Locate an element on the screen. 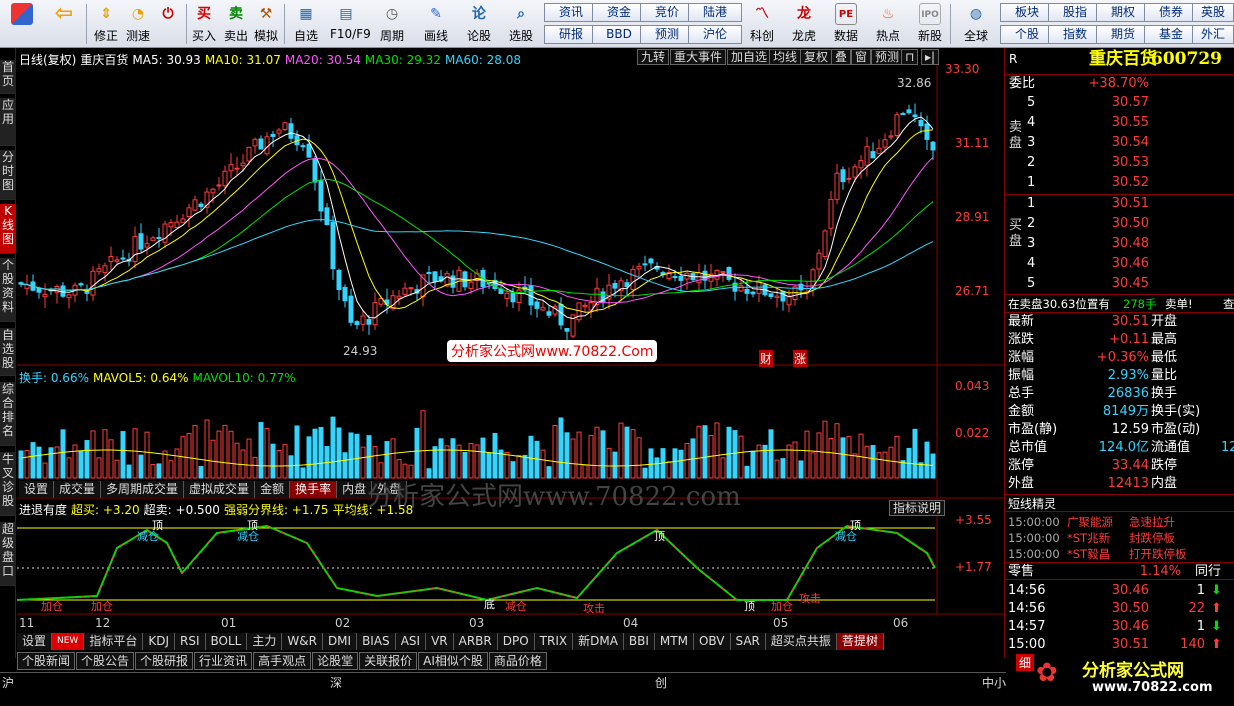 This screenshot has height=706, width=1234. ind-tab-rsi: RSI is located at coordinates (190, 641).